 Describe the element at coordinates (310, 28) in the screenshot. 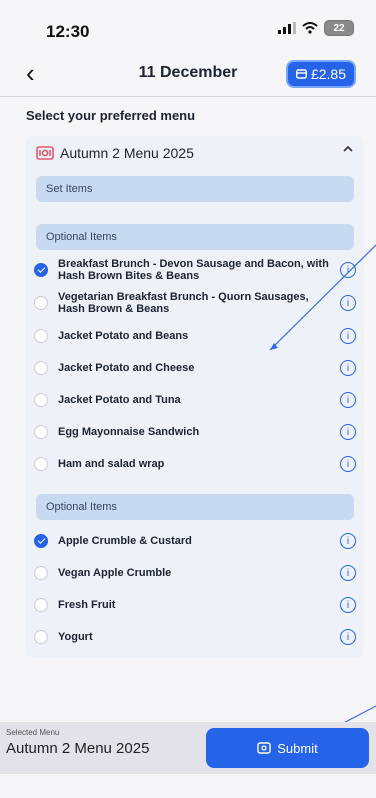

I see `wifi-icon` at that location.